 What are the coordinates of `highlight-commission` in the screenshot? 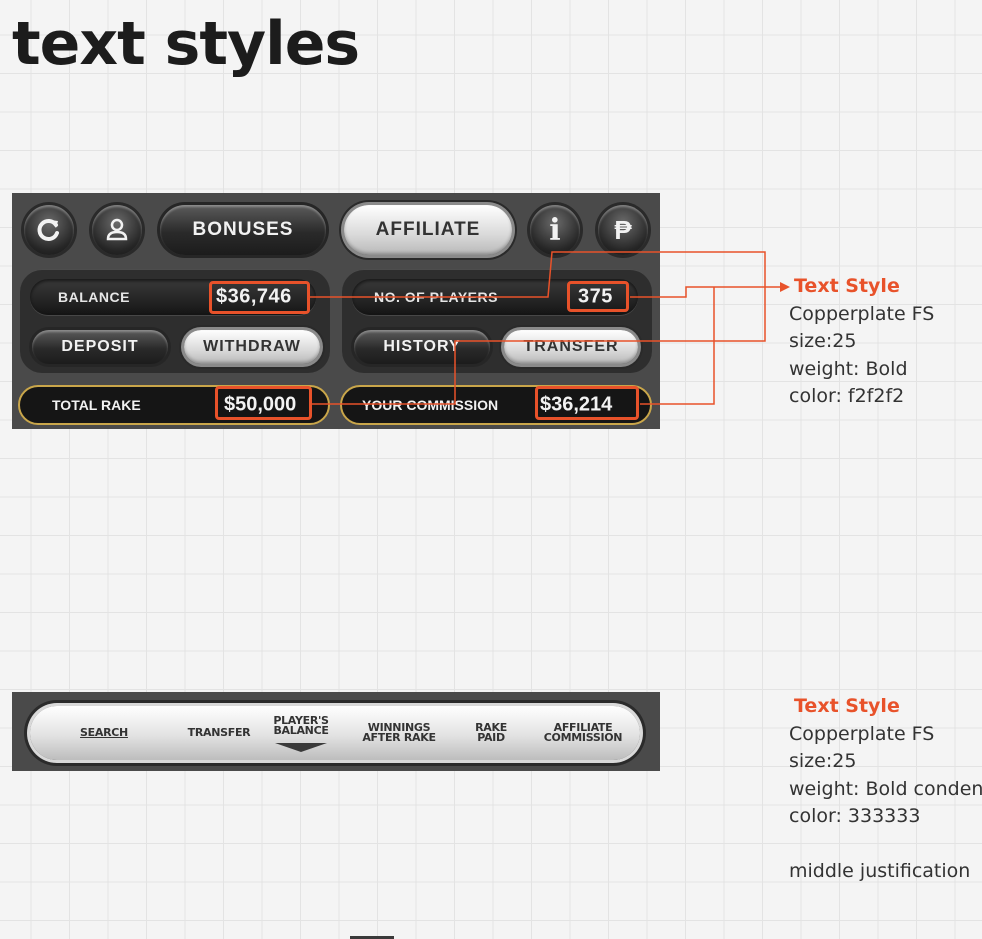 It's located at (587, 403).